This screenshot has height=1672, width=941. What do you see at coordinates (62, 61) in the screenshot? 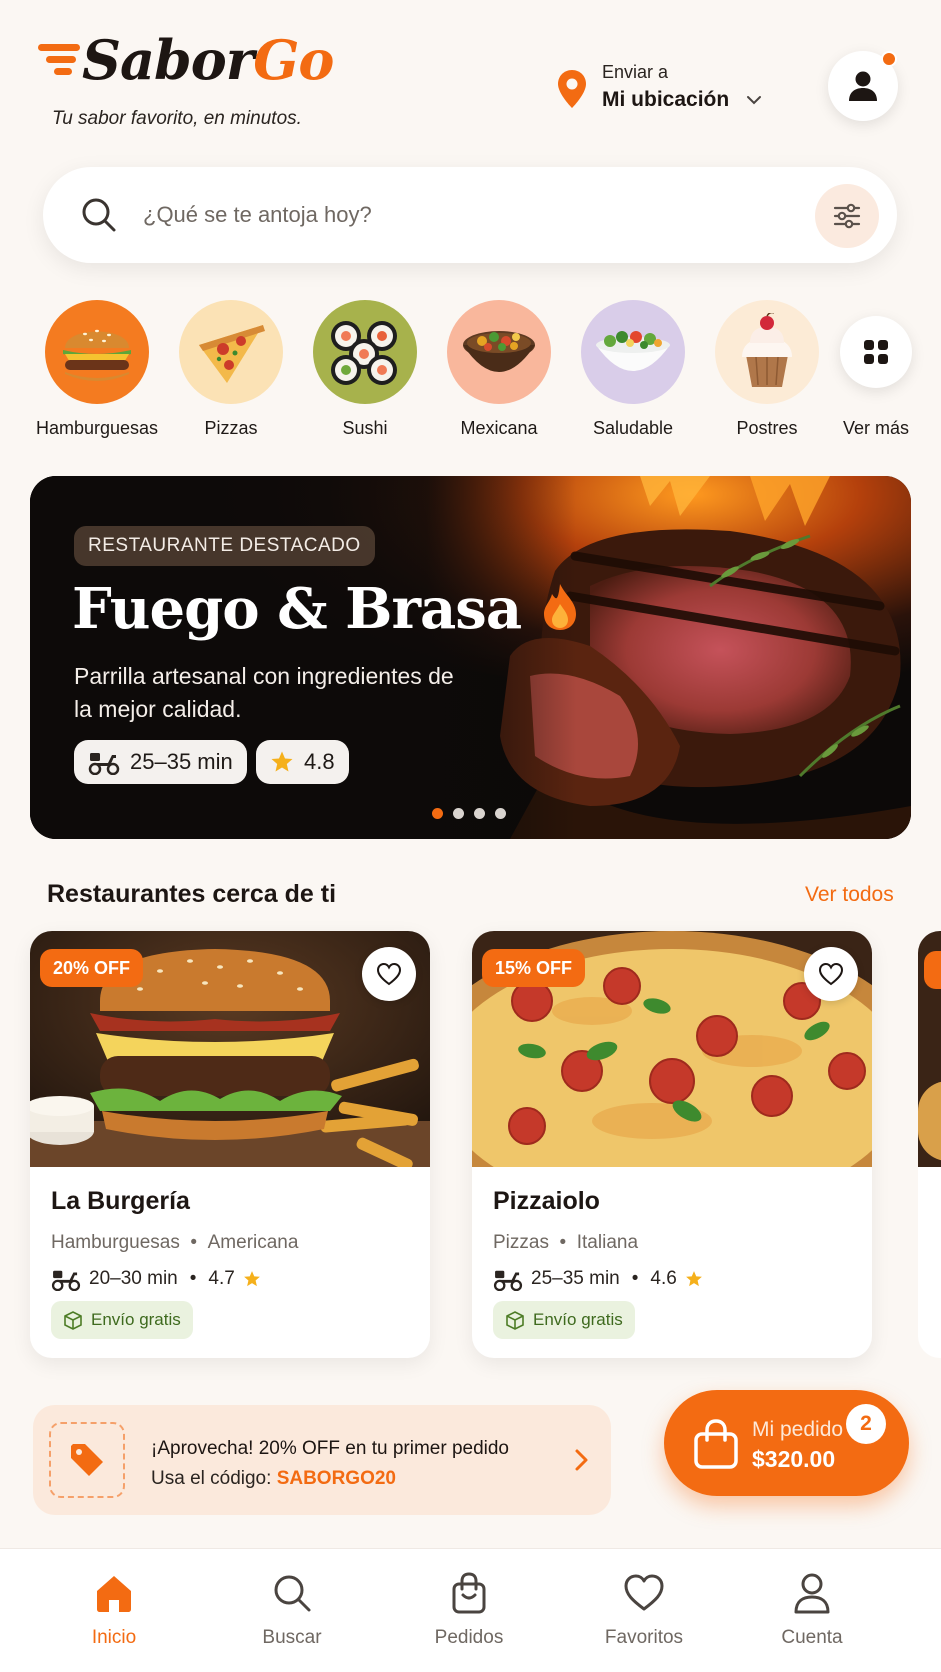
I see `logo-speed-lines-icon` at bounding box center [62, 61].